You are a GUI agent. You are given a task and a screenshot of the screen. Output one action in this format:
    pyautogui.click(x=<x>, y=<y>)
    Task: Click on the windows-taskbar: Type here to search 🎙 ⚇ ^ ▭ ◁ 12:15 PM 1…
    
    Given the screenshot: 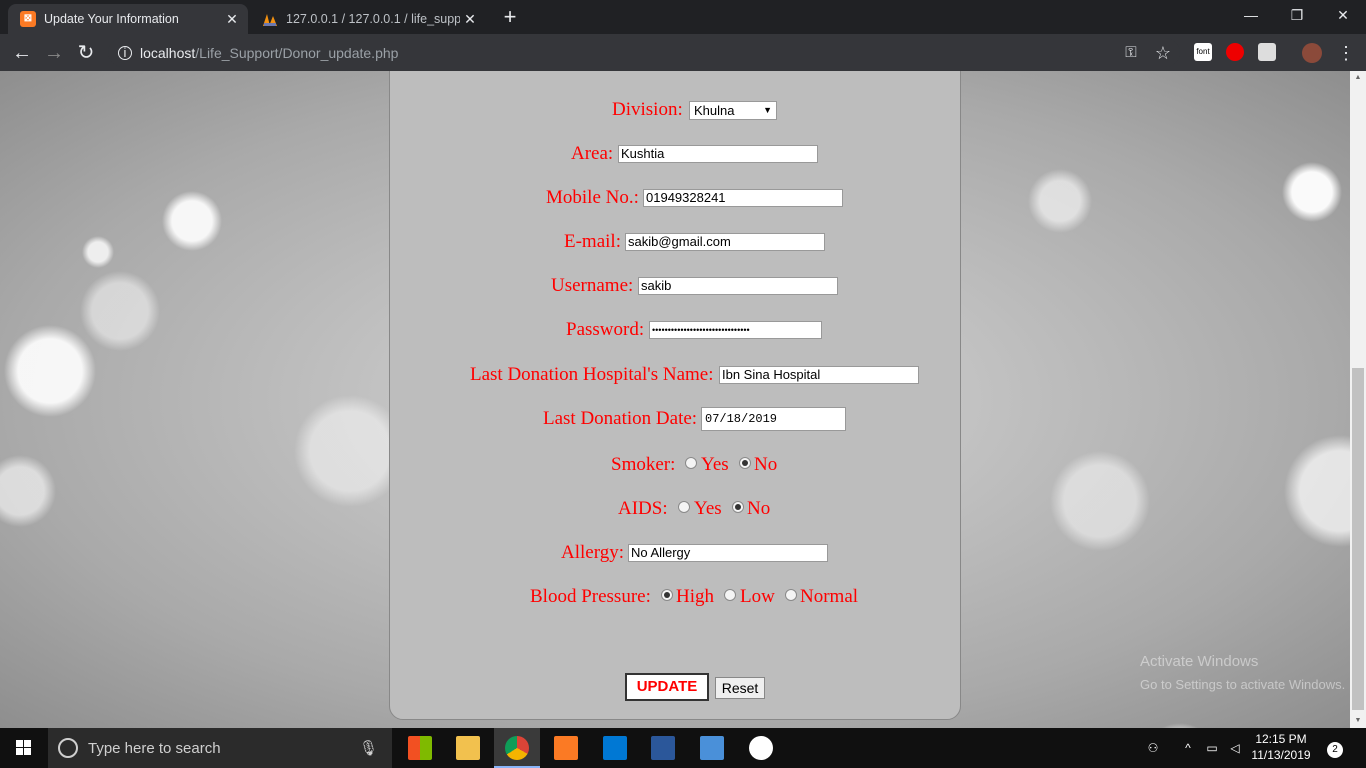 What is the action you would take?
    pyautogui.click(x=683, y=748)
    